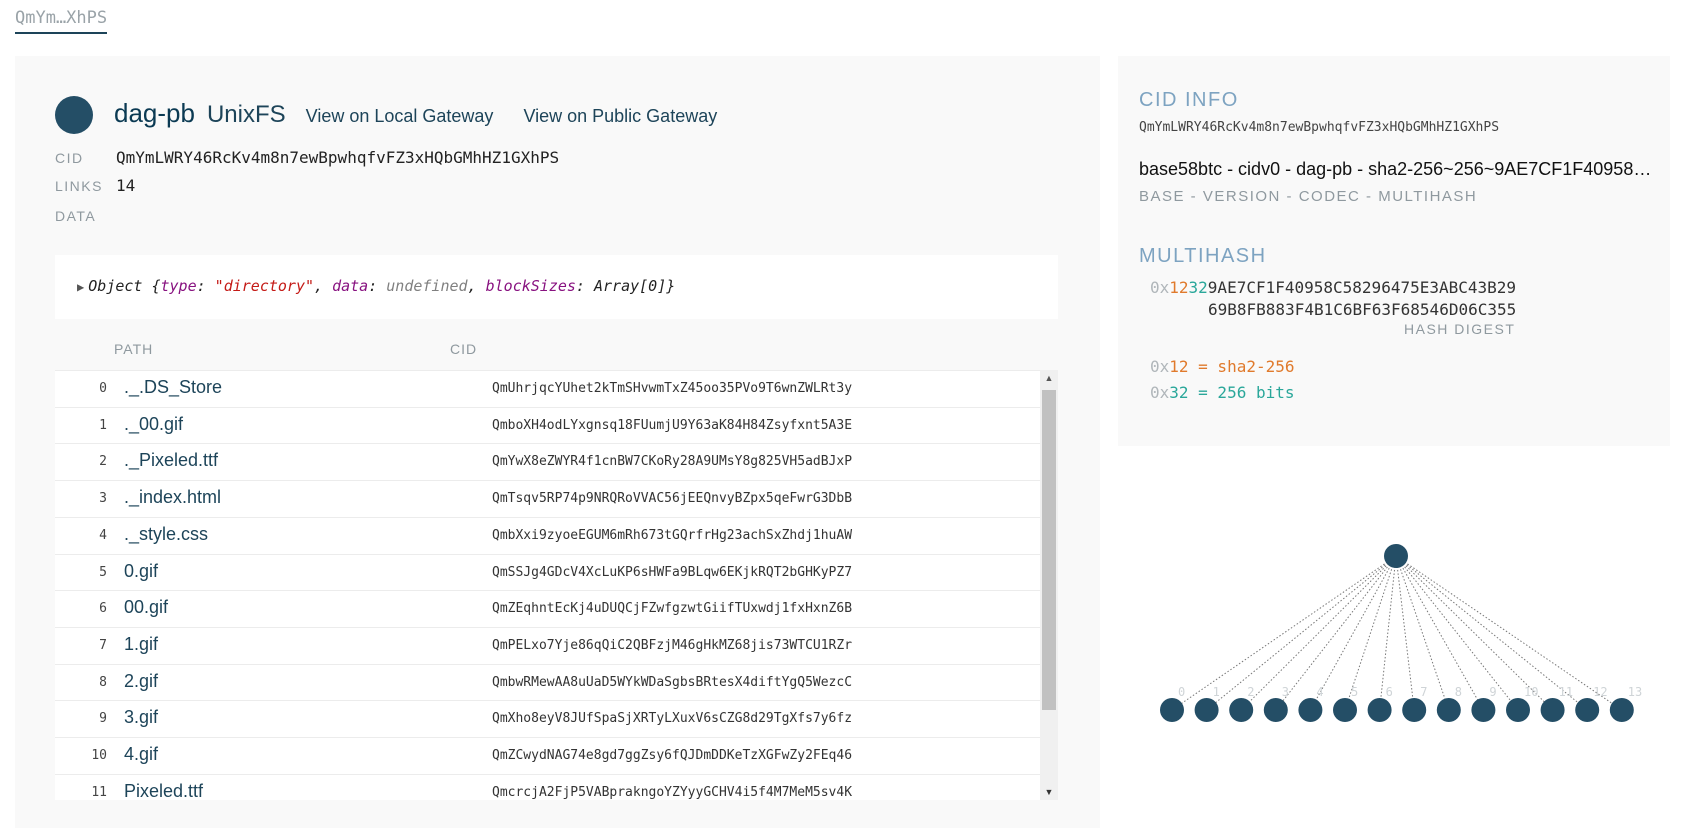  What do you see at coordinates (1333, 287) in the screenshot?
I see `multihash-line-1: 0x12329AE7CF1F40958C58296475E3ABC43B29` at bounding box center [1333, 287].